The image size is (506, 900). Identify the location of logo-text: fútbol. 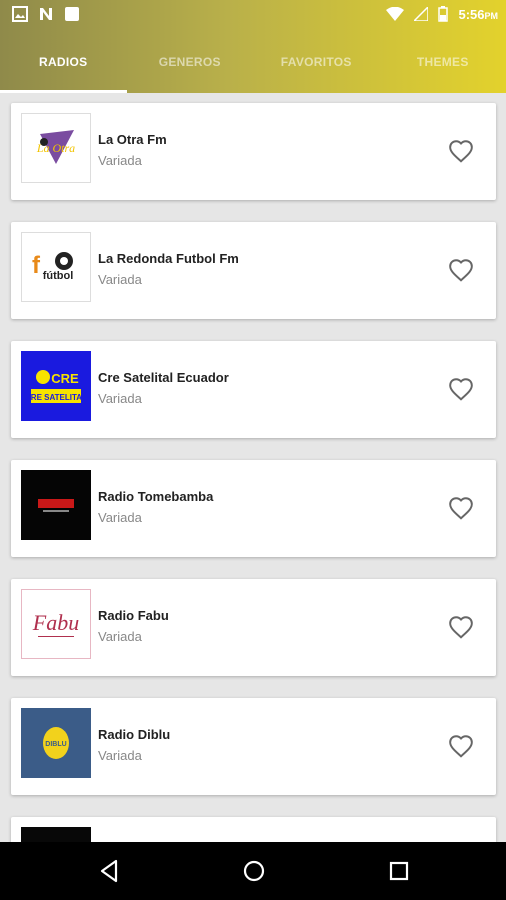
(58, 276).